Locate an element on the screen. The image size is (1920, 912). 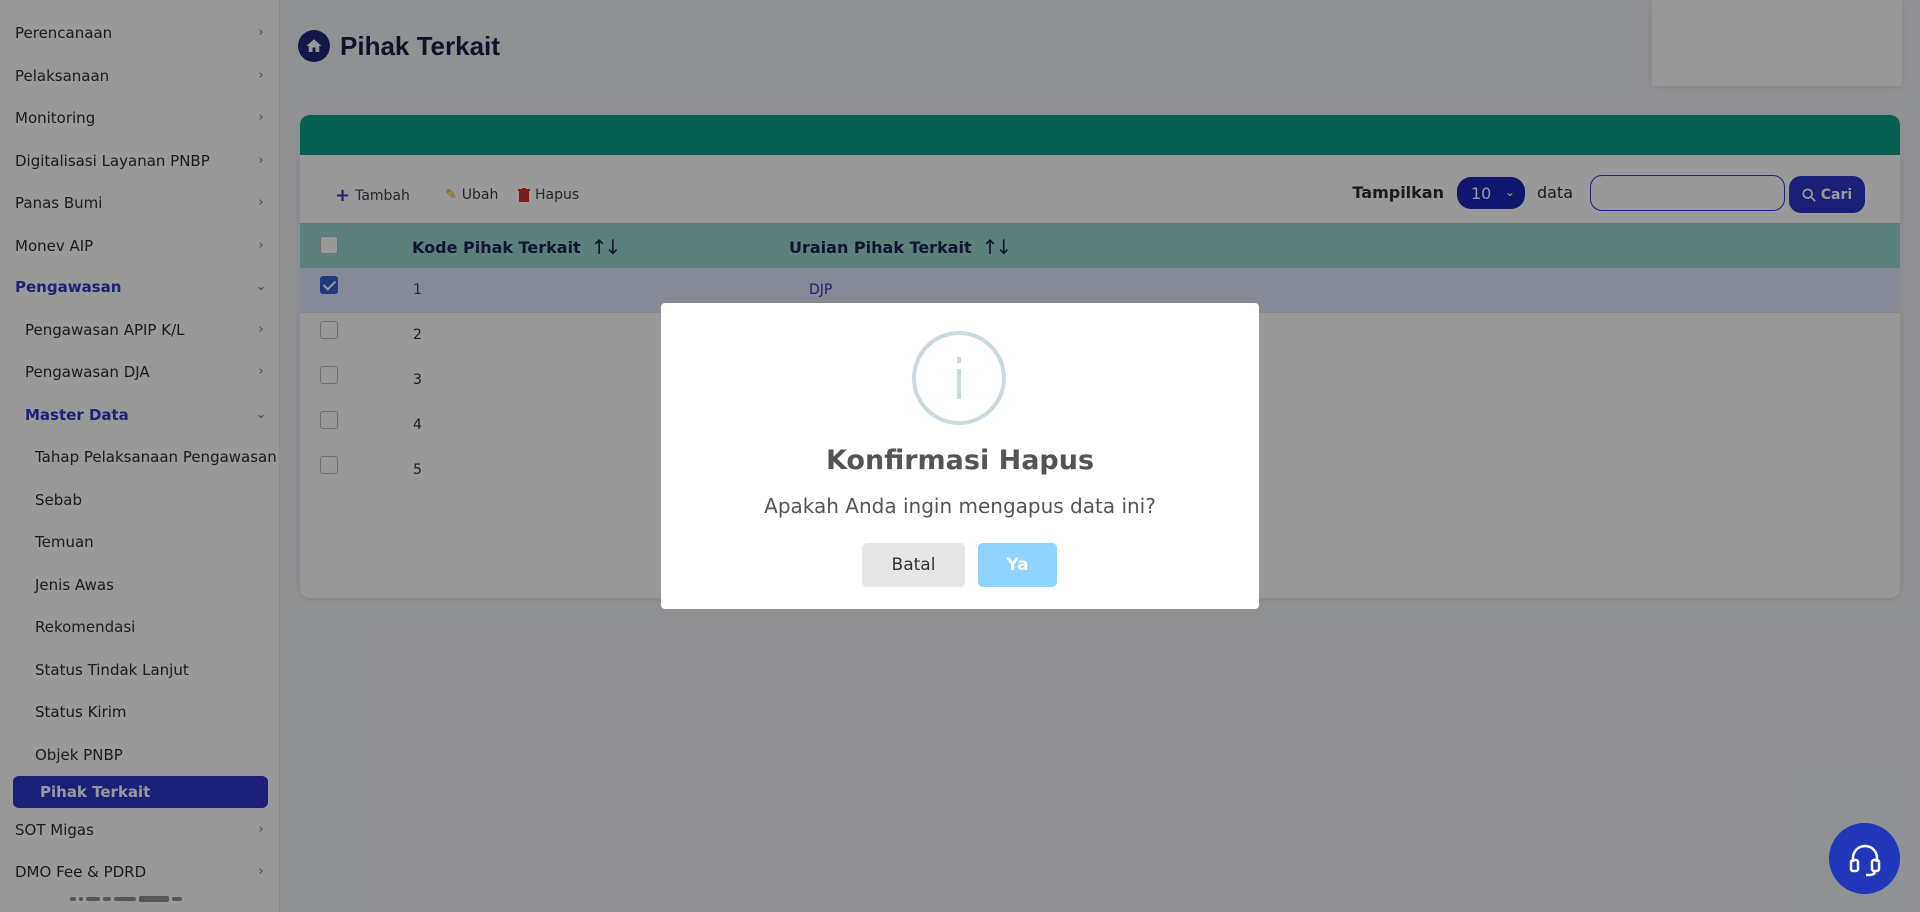
dialog-title: Konfirmasi Hapus is located at coordinates (960, 460).